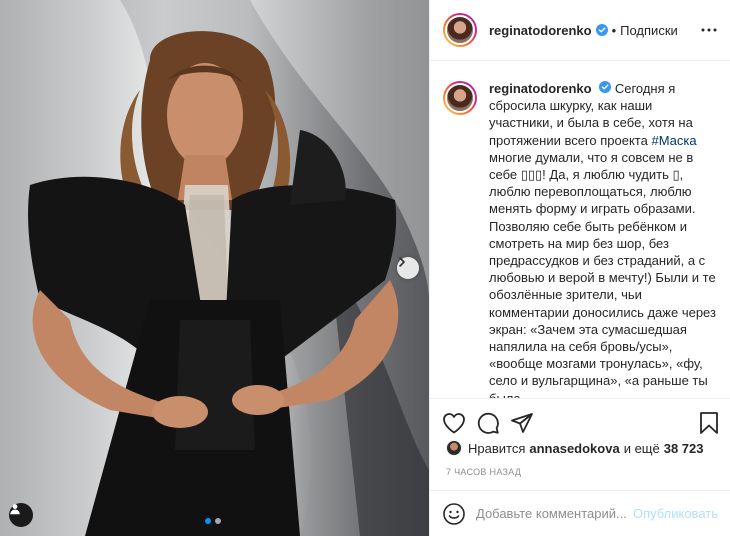  What do you see at coordinates (497, 448) in the screenshot?
I see `likes-prefix: Нравится` at bounding box center [497, 448].